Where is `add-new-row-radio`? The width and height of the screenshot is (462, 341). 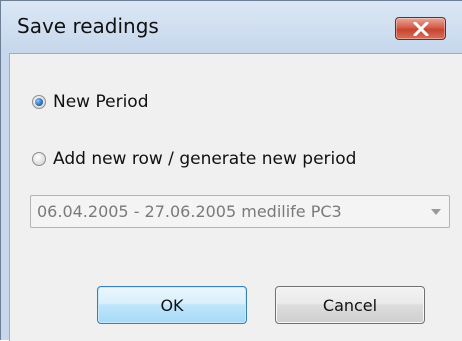
add-new-row-radio is located at coordinates (39, 159).